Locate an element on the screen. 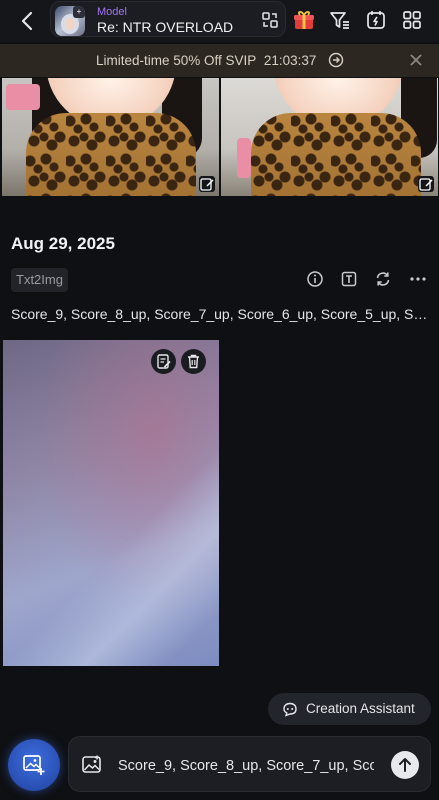 The height and width of the screenshot is (800, 439). image-add-icon is located at coordinates (34, 765).